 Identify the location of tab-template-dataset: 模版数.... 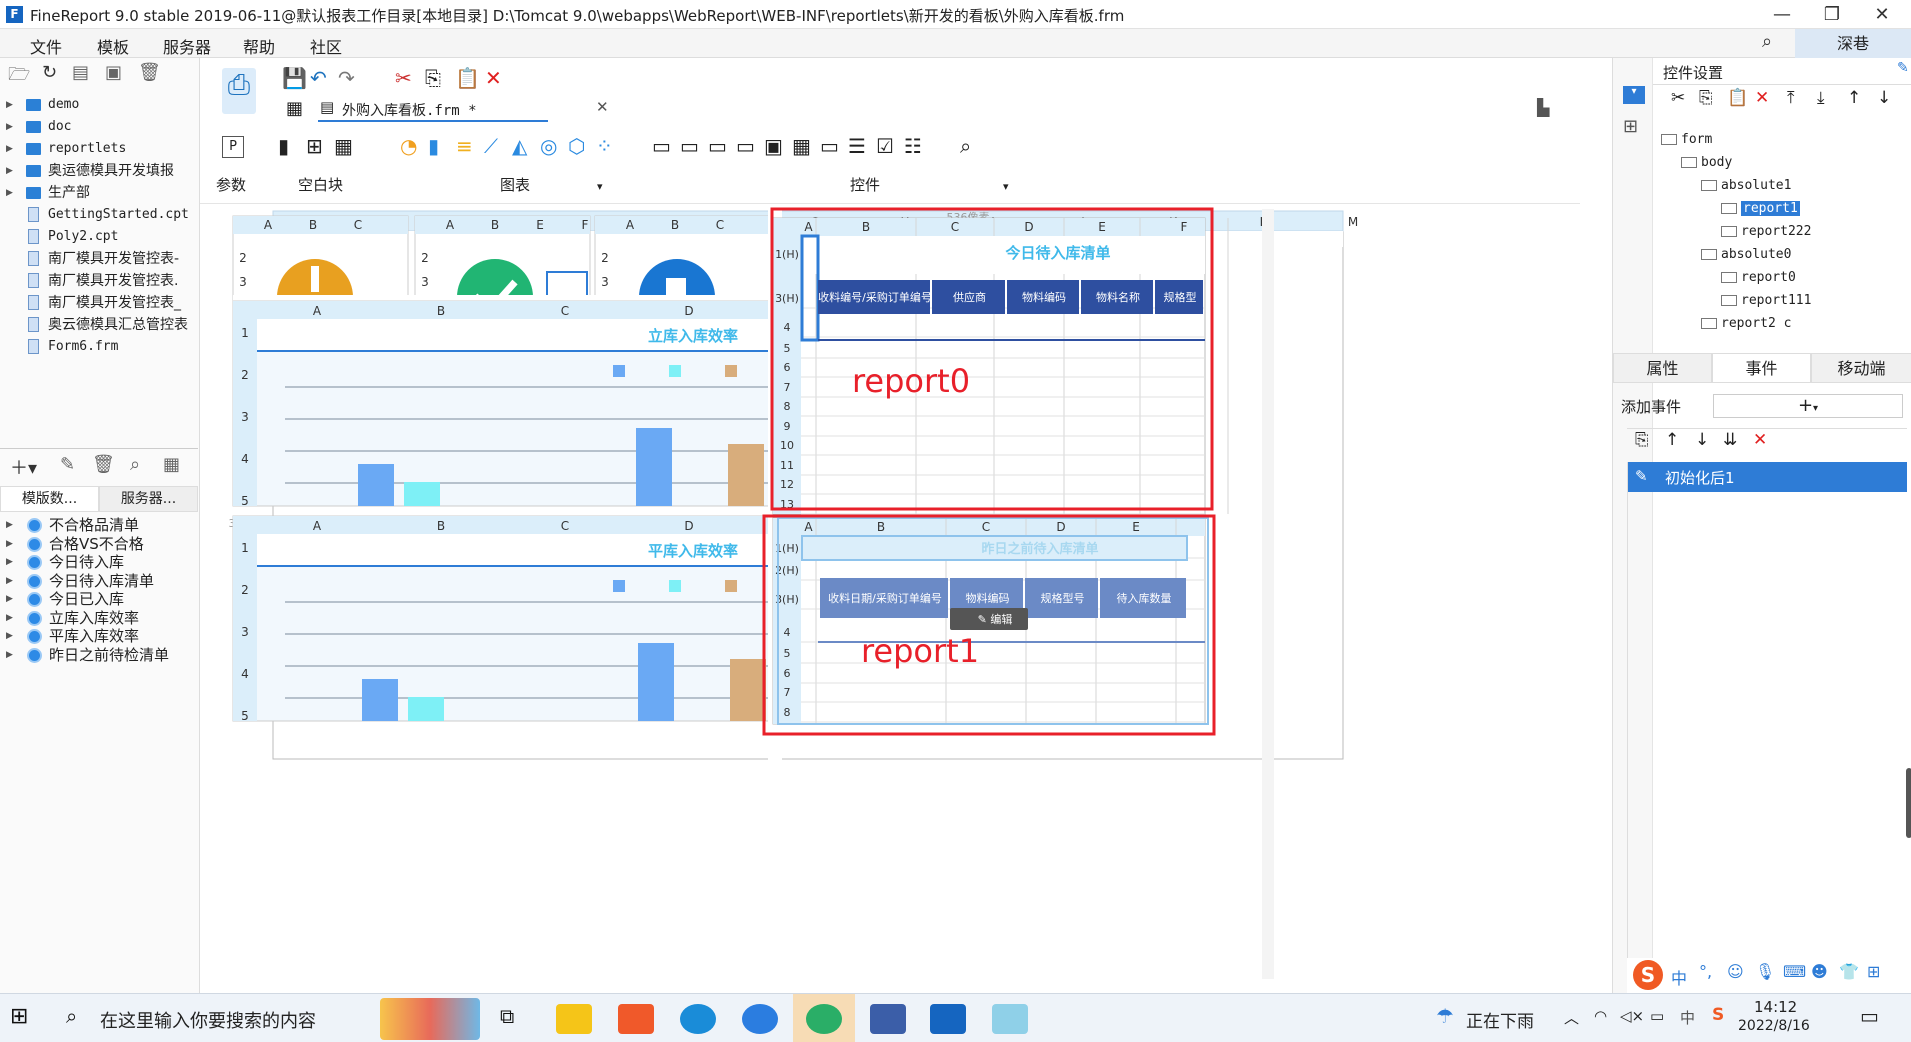
(49, 499).